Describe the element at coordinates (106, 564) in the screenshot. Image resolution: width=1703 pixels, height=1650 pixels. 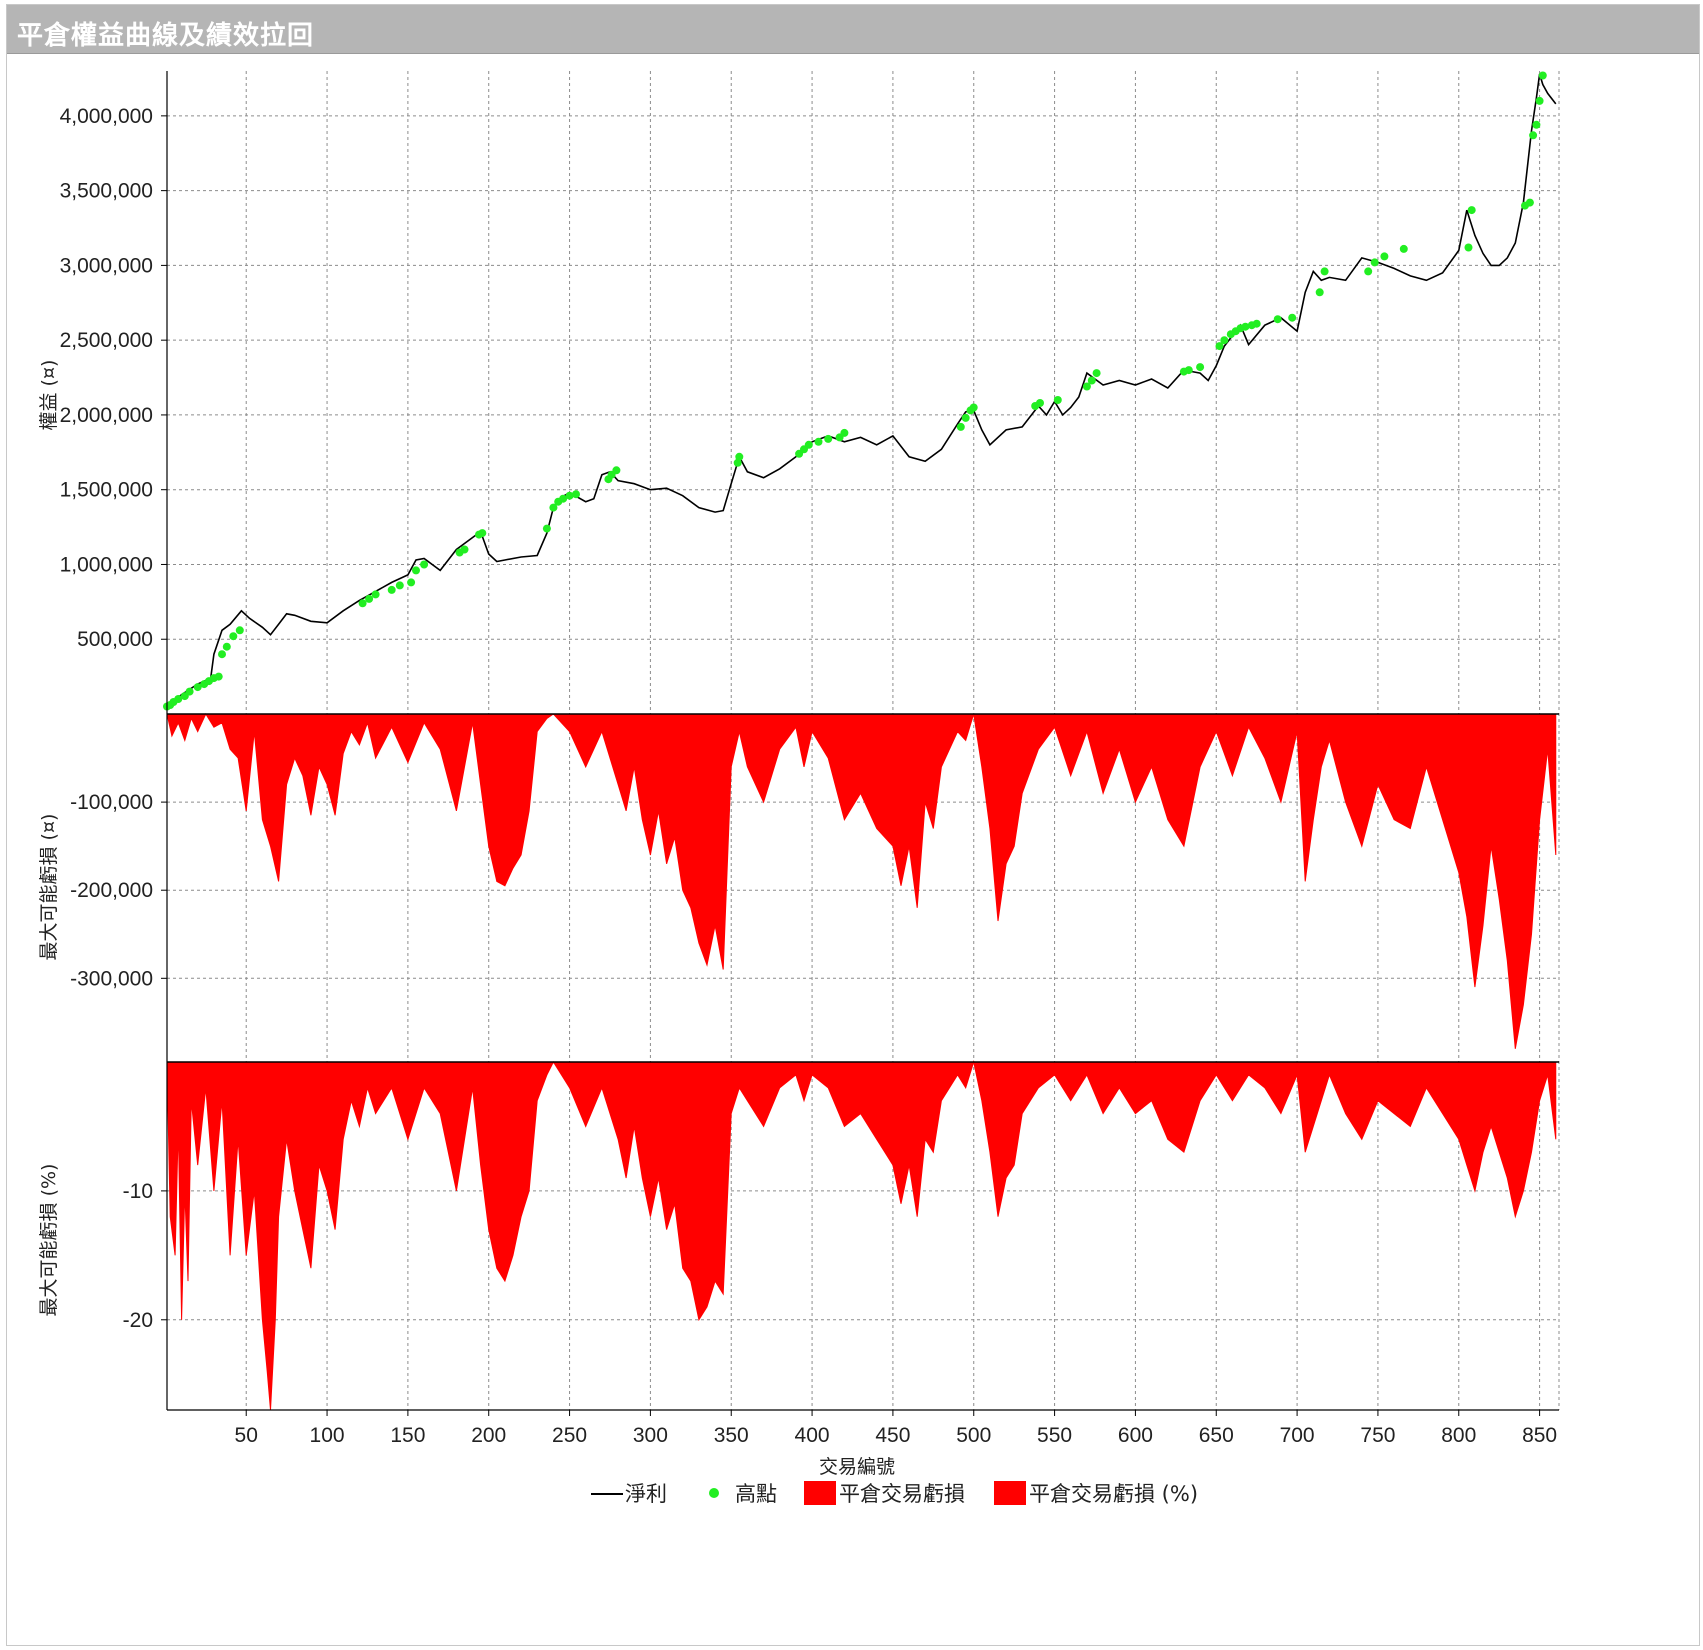
I see `y-tick-label: 1,000,000` at that location.